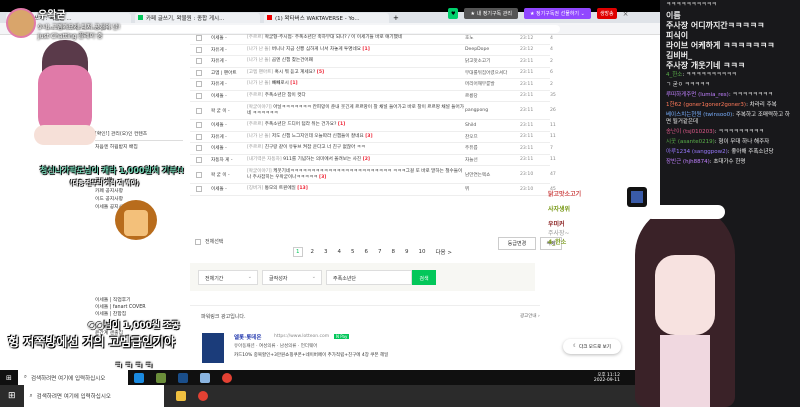 This screenshot has height=407, width=800. What do you see at coordinates (697, 152) in the screenshot?
I see `chat-user: 아루1234 (sanggpow2)` at bounding box center [697, 152].